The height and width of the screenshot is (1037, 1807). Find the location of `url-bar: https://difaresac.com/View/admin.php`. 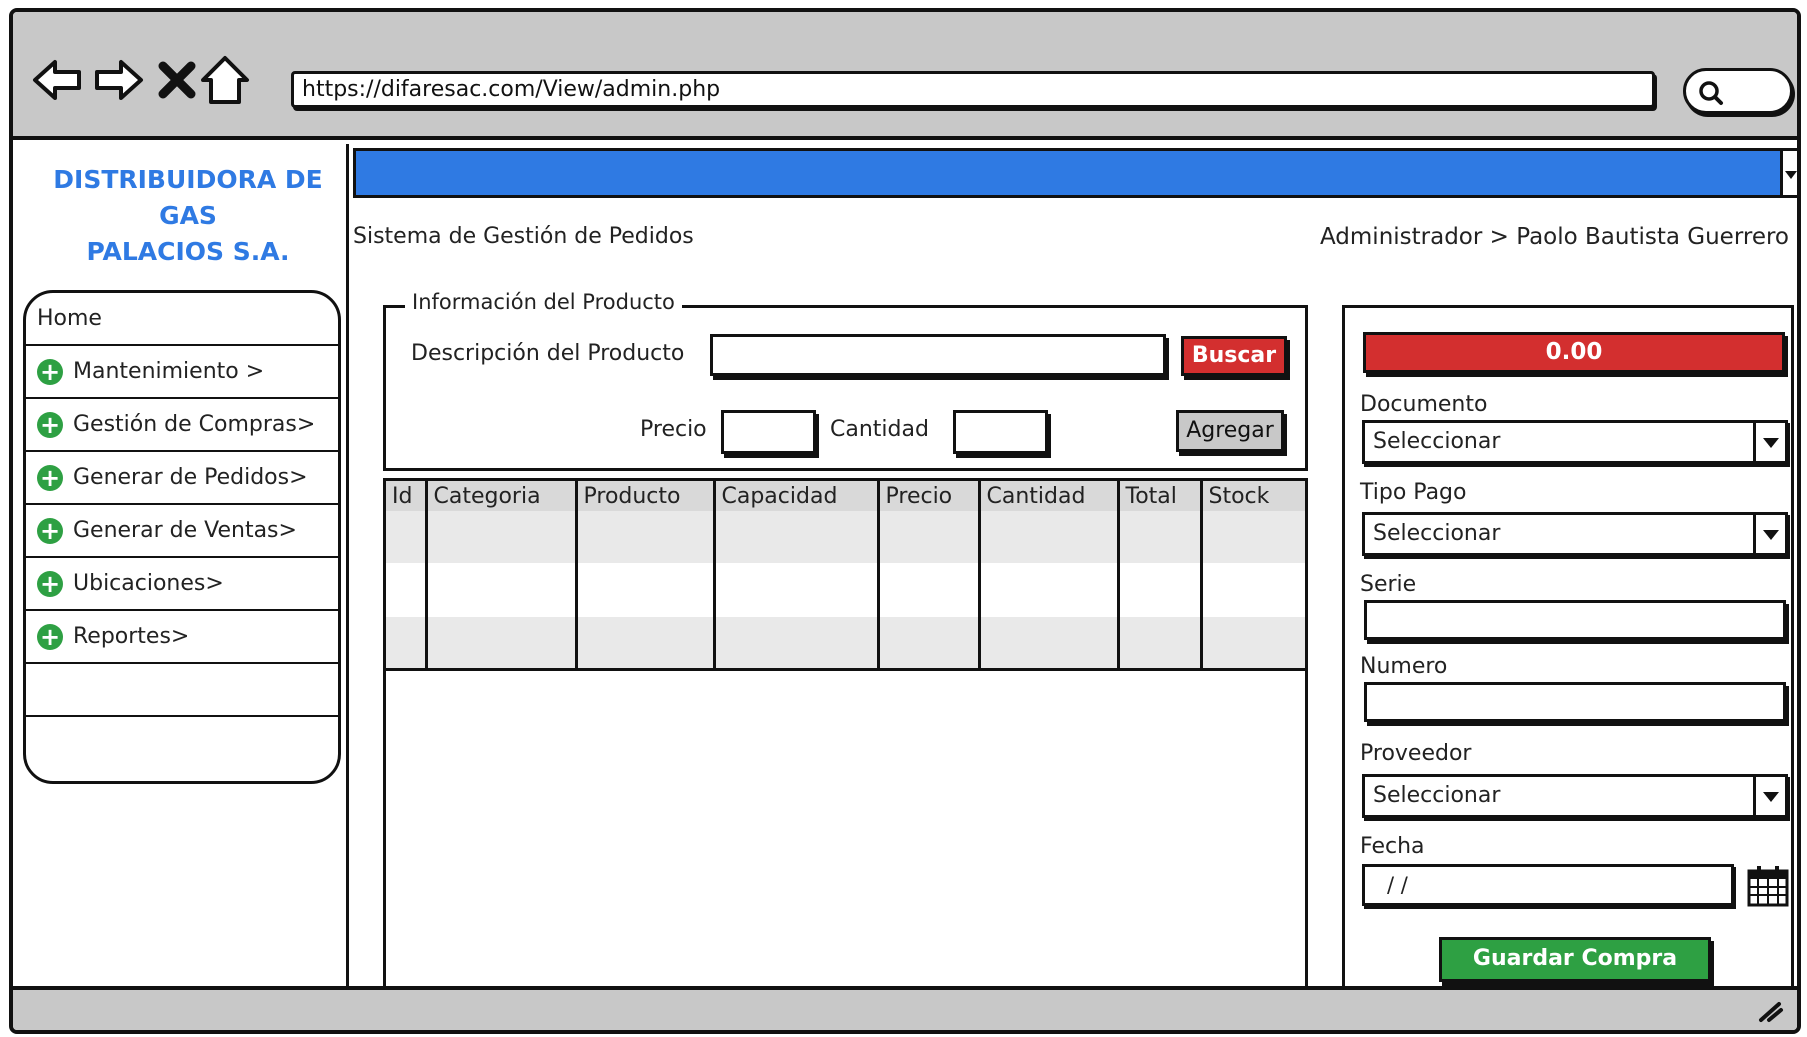

url-bar: https://difaresac.com/View/admin.php is located at coordinates (973, 89).